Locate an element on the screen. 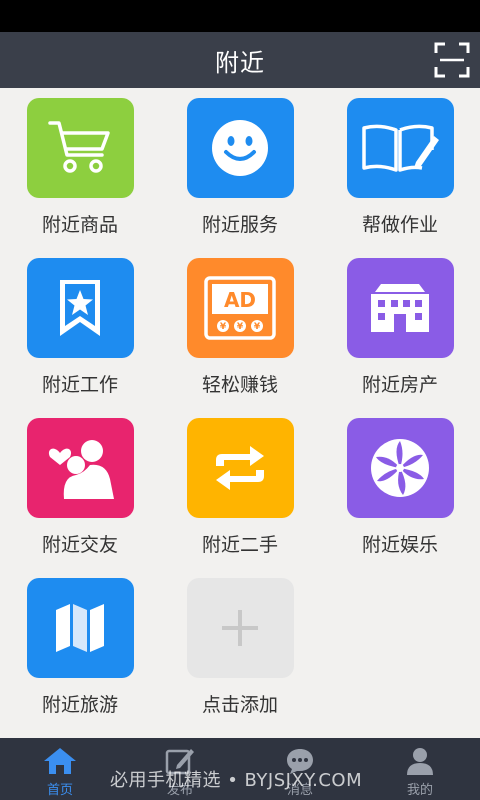 The height and width of the screenshot is (800, 480). map-icon is located at coordinates (80, 628).